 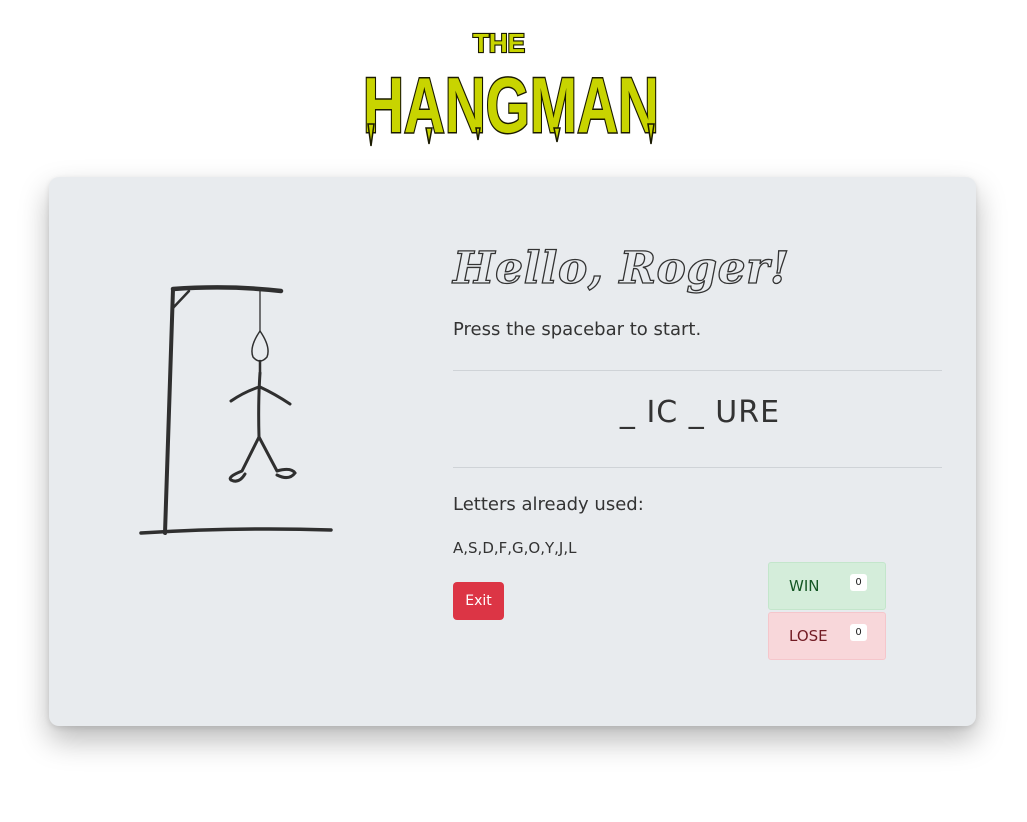 I want to click on hangman-right-leg, so click(x=277, y=457).